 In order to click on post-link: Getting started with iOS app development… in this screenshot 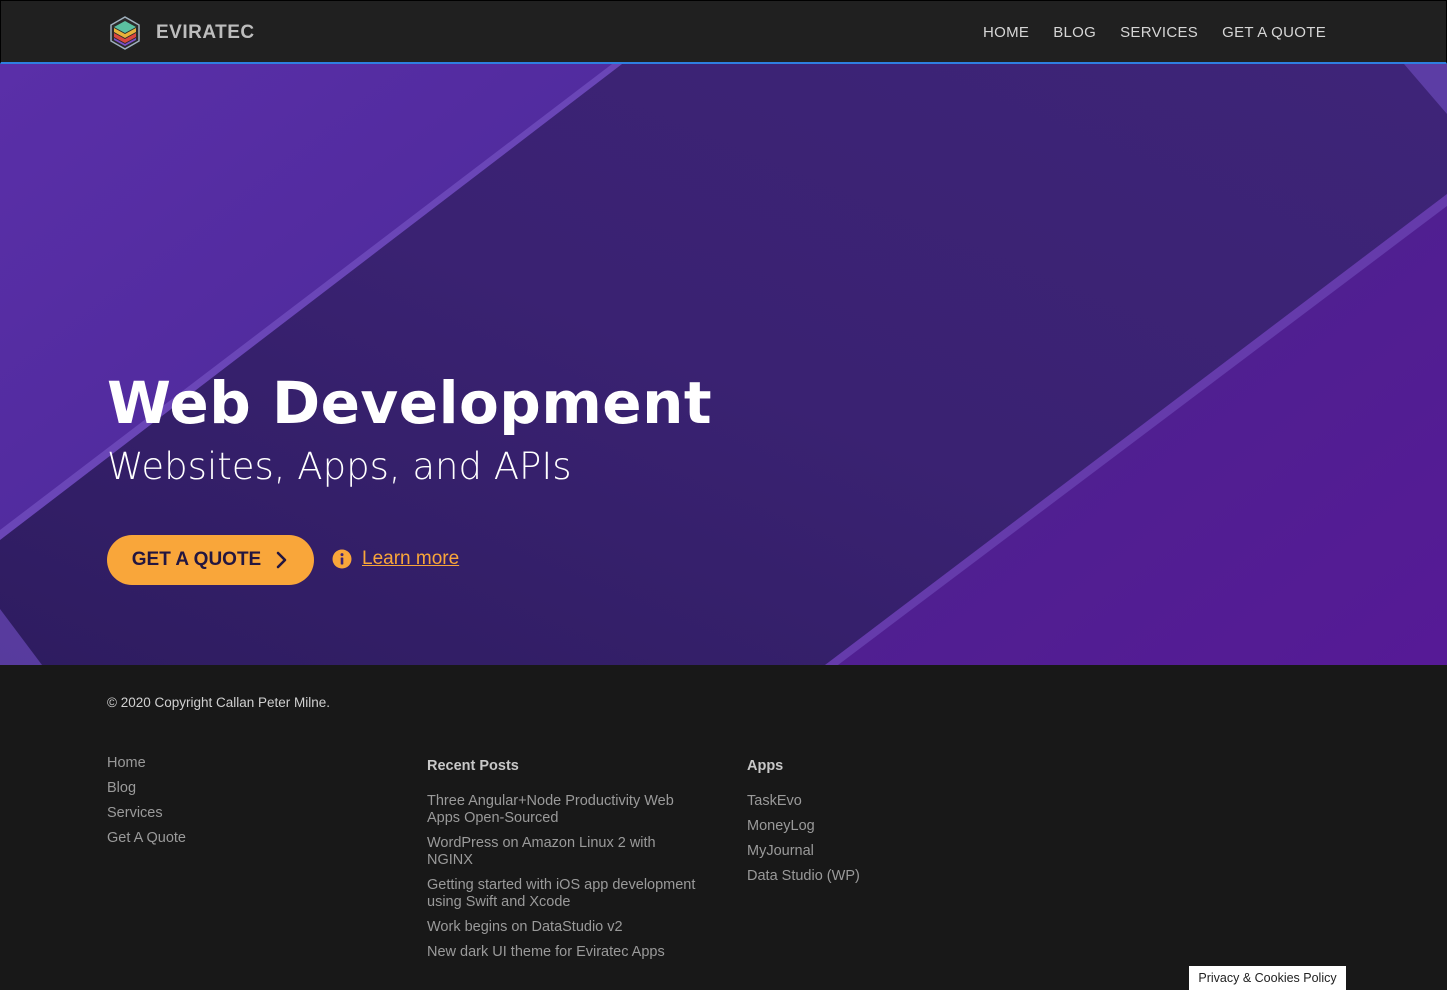, I will do `click(562, 894)`.